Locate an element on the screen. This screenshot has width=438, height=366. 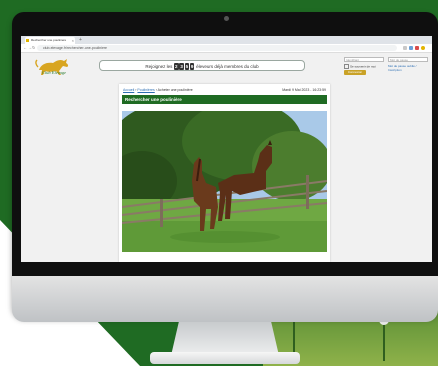
login-email-field: Identifiant is located at coordinates (364, 59).